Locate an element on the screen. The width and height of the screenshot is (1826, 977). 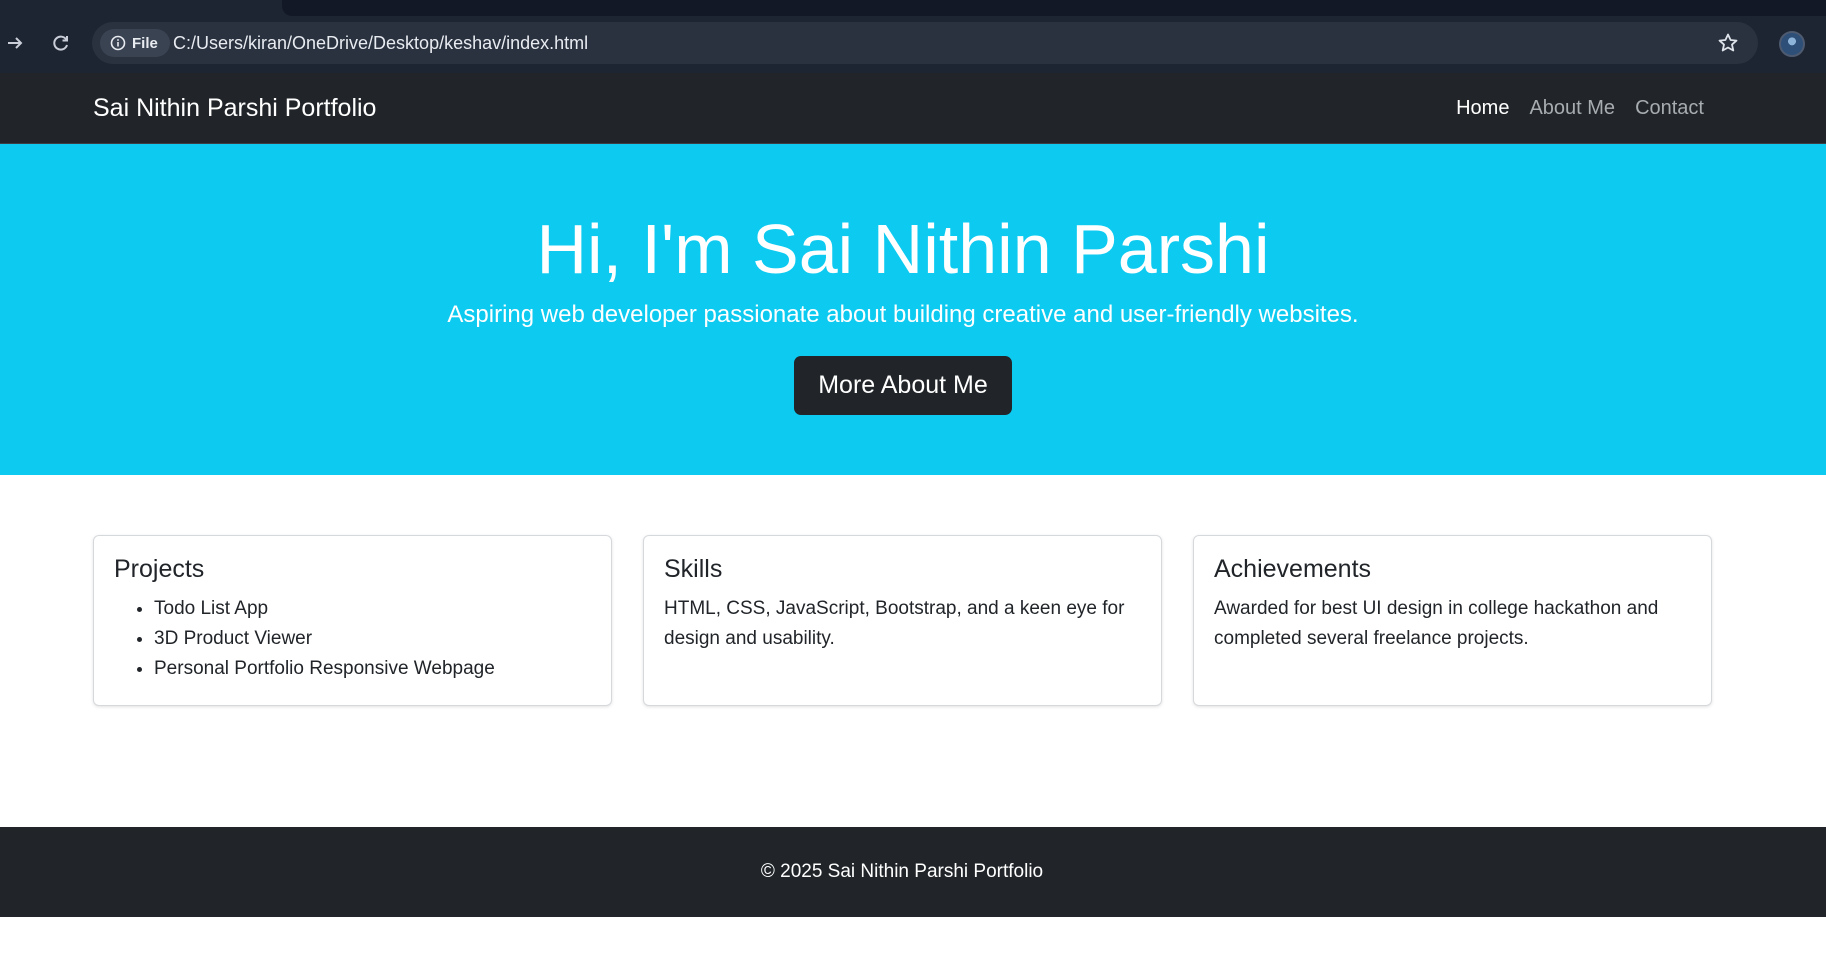
nav-links: Home About Me Contact is located at coordinates (1580, 108).